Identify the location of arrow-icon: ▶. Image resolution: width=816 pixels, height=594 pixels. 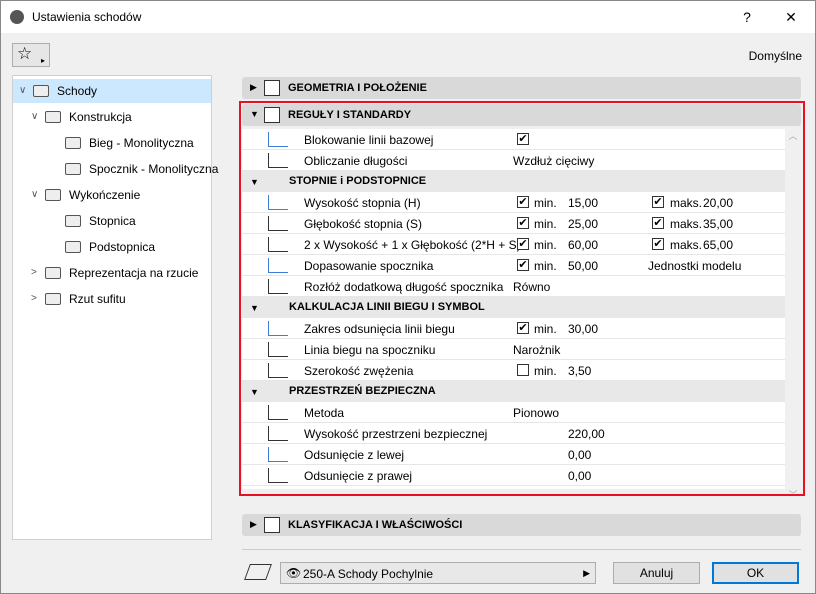
(586, 573).